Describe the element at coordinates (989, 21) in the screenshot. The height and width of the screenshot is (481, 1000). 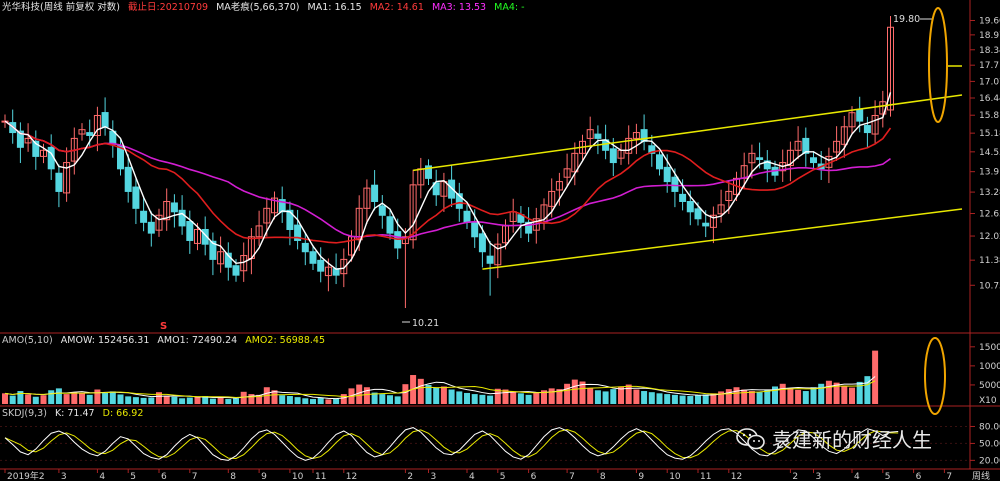
I see `price-axis-label: 19.60` at that location.